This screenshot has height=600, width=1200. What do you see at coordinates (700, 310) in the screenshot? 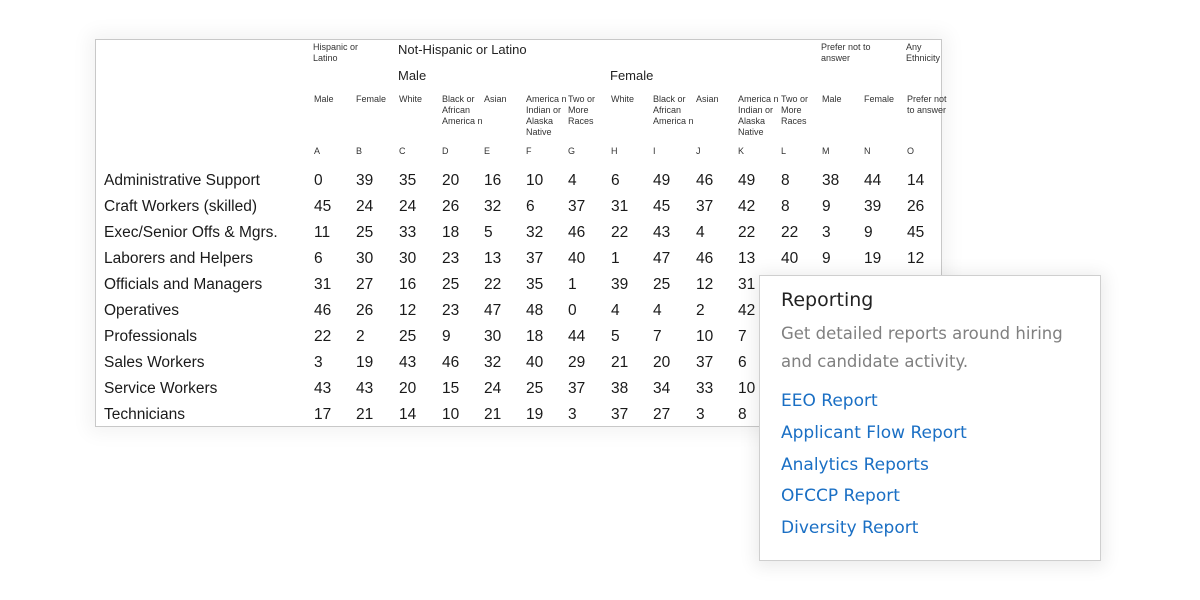
I see `table-cell: 2` at bounding box center [700, 310].